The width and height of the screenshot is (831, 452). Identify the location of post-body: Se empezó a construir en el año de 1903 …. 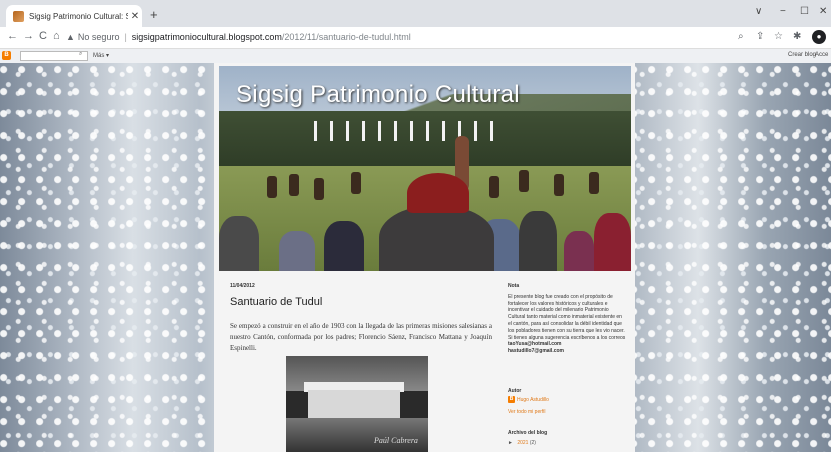
(361, 337).